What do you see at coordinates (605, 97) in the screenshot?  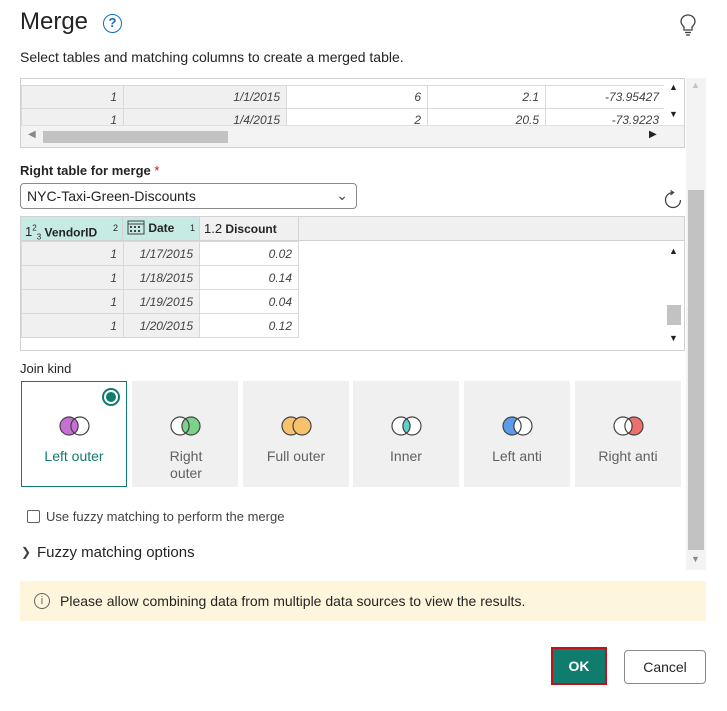 I see `table-cell: -73.95427` at bounding box center [605, 97].